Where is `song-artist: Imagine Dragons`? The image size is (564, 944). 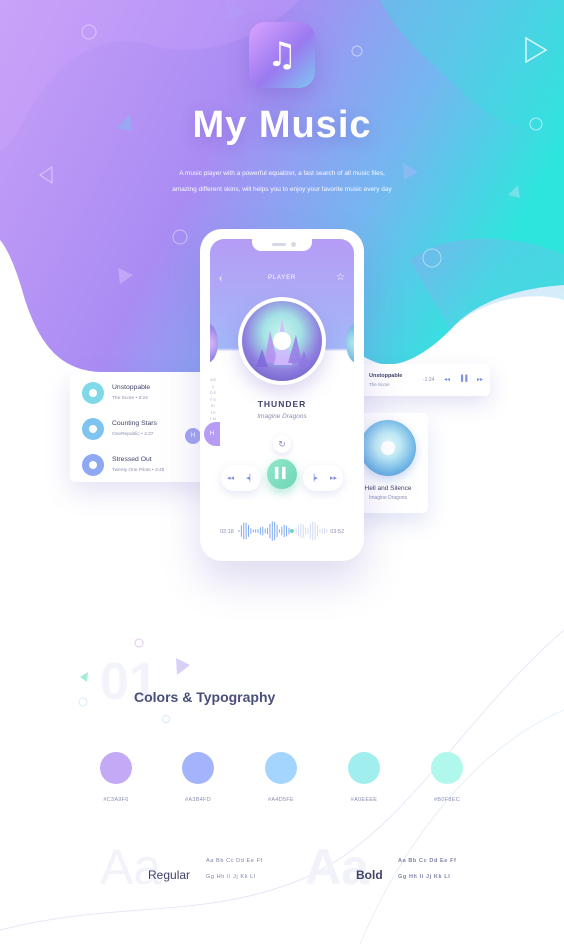
song-artist: Imagine Dragons is located at coordinates (282, 416).